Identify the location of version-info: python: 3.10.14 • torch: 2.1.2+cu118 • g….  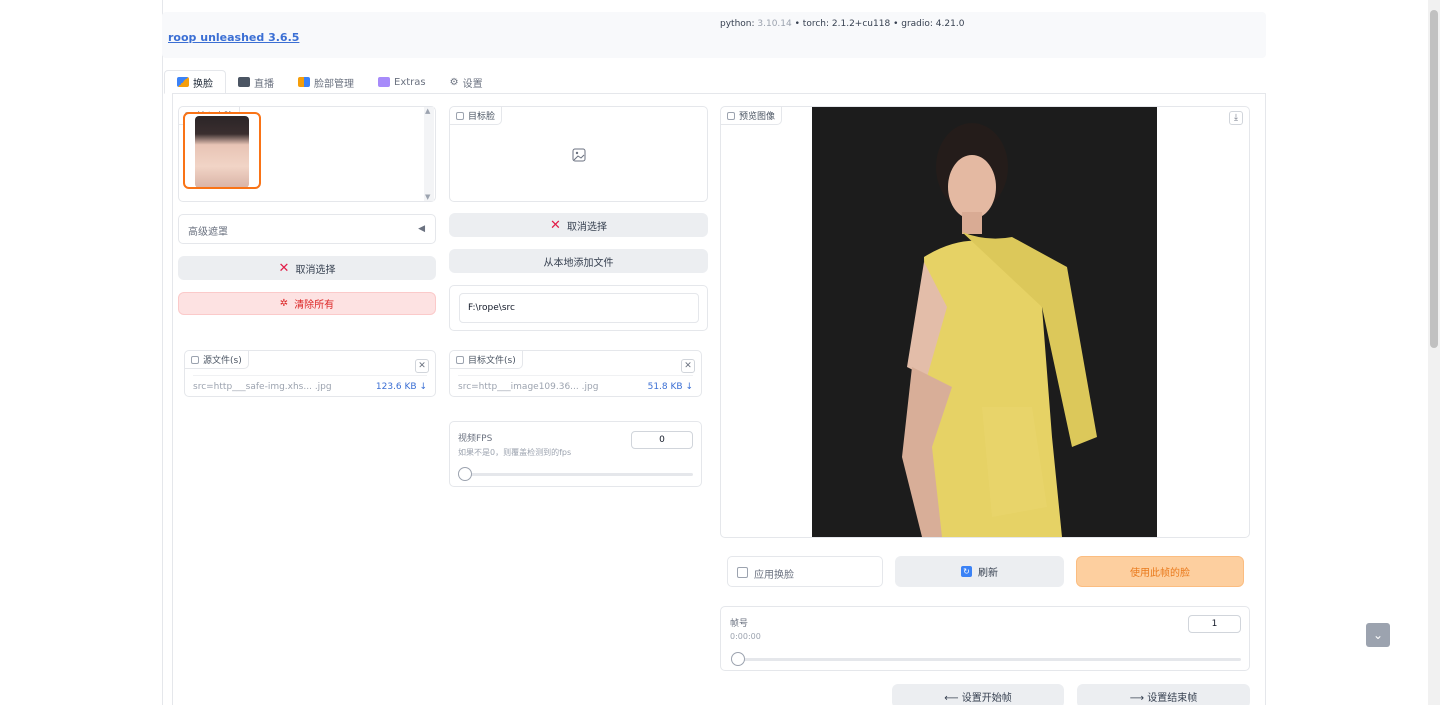
(842, 24).